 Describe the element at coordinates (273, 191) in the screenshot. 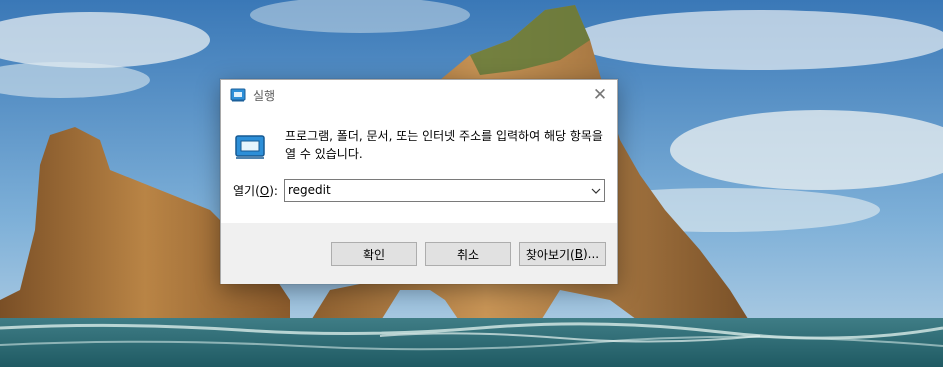

I see `open-label-suffix: ):` at that location.